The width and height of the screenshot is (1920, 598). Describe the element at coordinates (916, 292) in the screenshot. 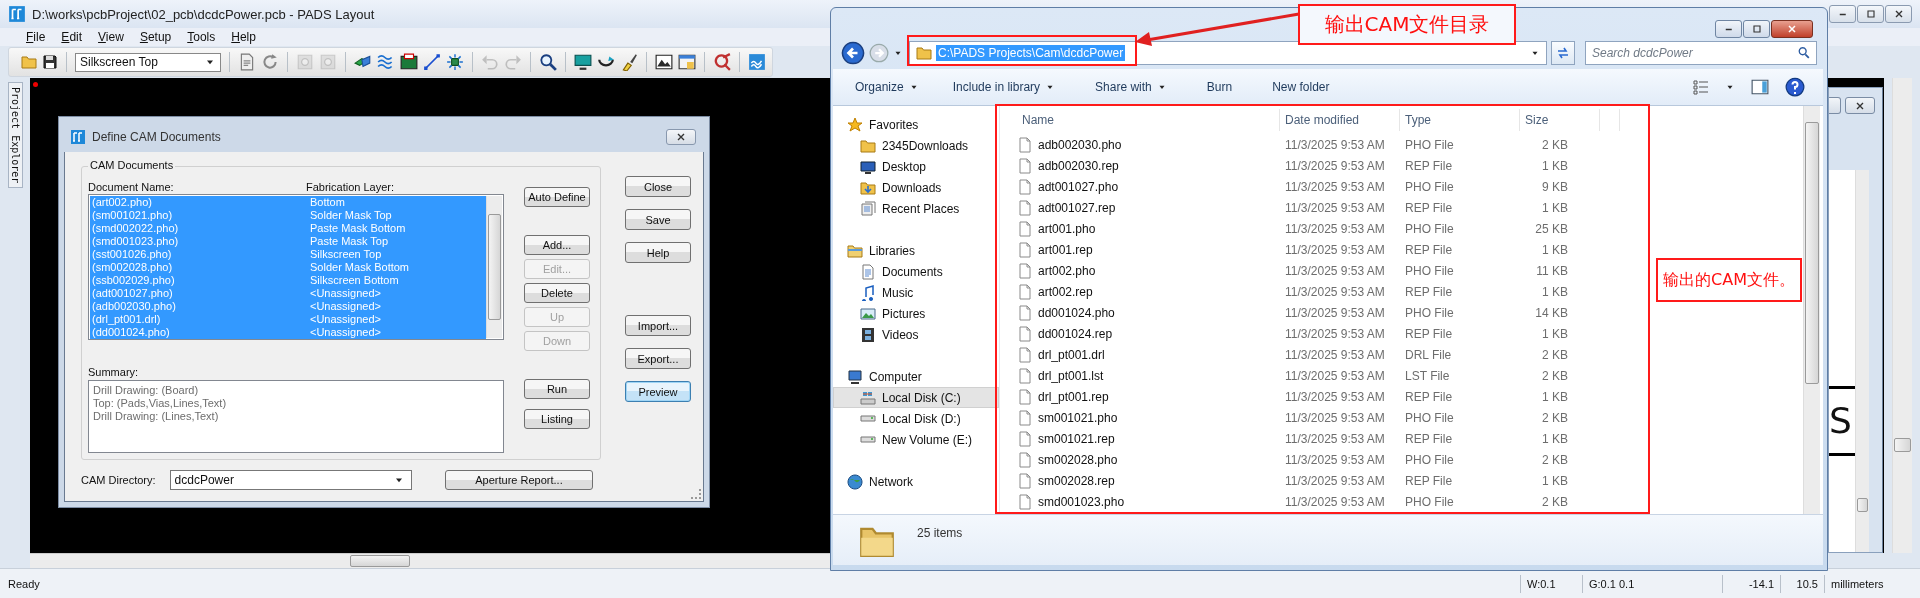

I see `nav-item: Music` at that location.